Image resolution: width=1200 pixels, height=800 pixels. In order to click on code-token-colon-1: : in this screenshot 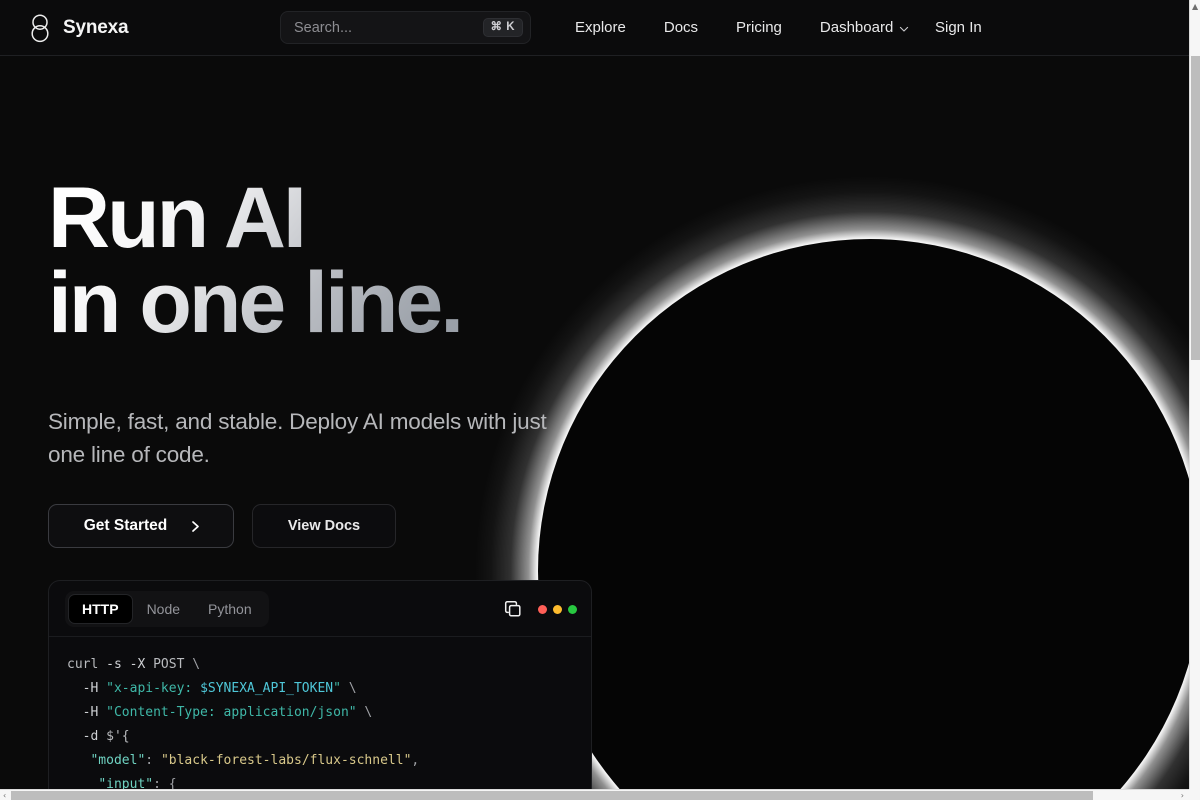, I will do `click(153, 760)`.